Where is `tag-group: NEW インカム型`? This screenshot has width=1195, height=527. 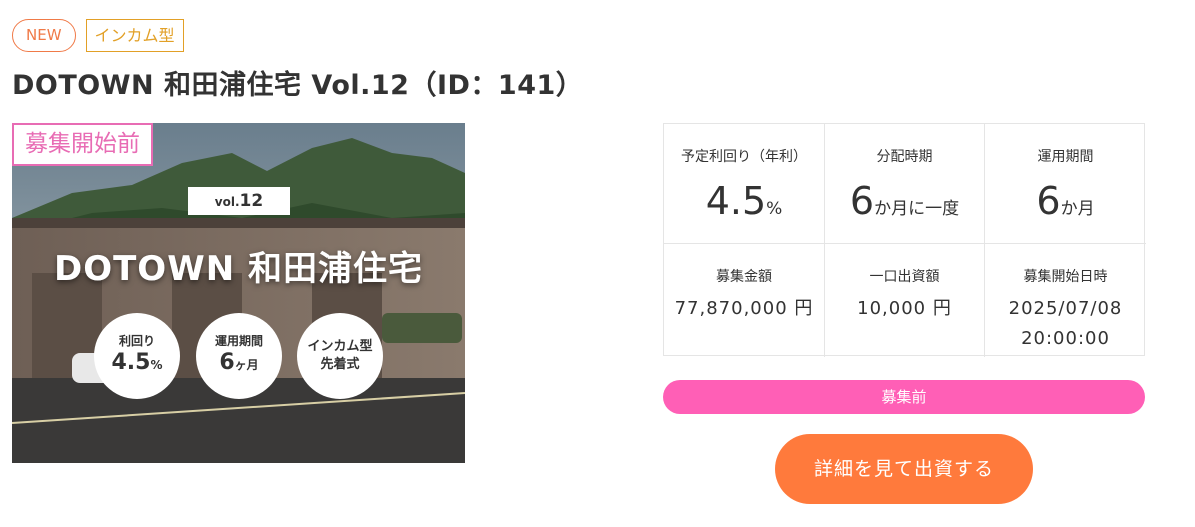 tag-group: NEW インカム型 is located at coordinates (98, 35).